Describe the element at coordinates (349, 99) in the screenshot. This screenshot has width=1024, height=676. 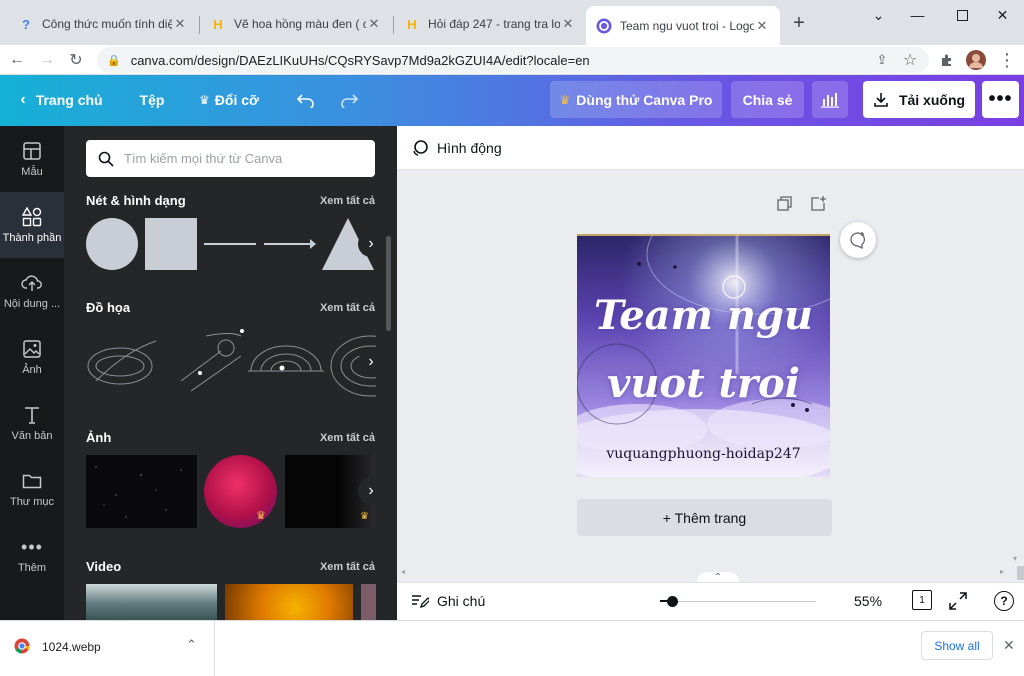
I see `redo-button` at that location.